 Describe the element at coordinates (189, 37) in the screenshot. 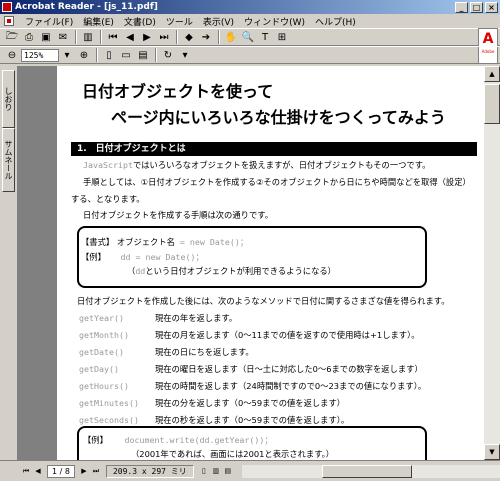

I see `go-back-icon: ◆` at that location.